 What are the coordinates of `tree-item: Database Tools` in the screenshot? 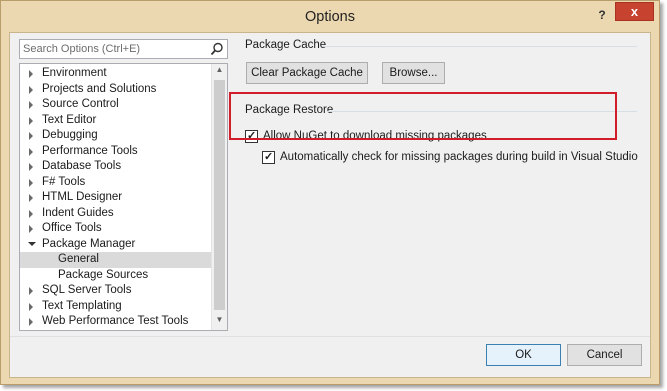 It's located at (116, 167).